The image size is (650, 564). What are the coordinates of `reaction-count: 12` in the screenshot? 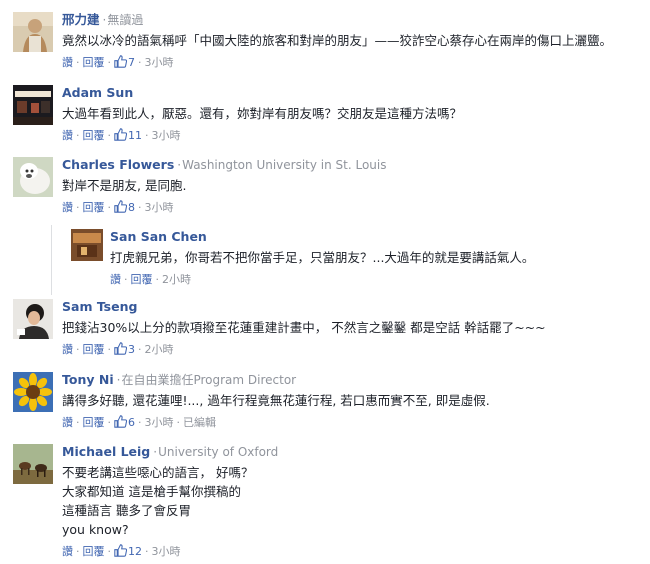 It's located at (128, 551).